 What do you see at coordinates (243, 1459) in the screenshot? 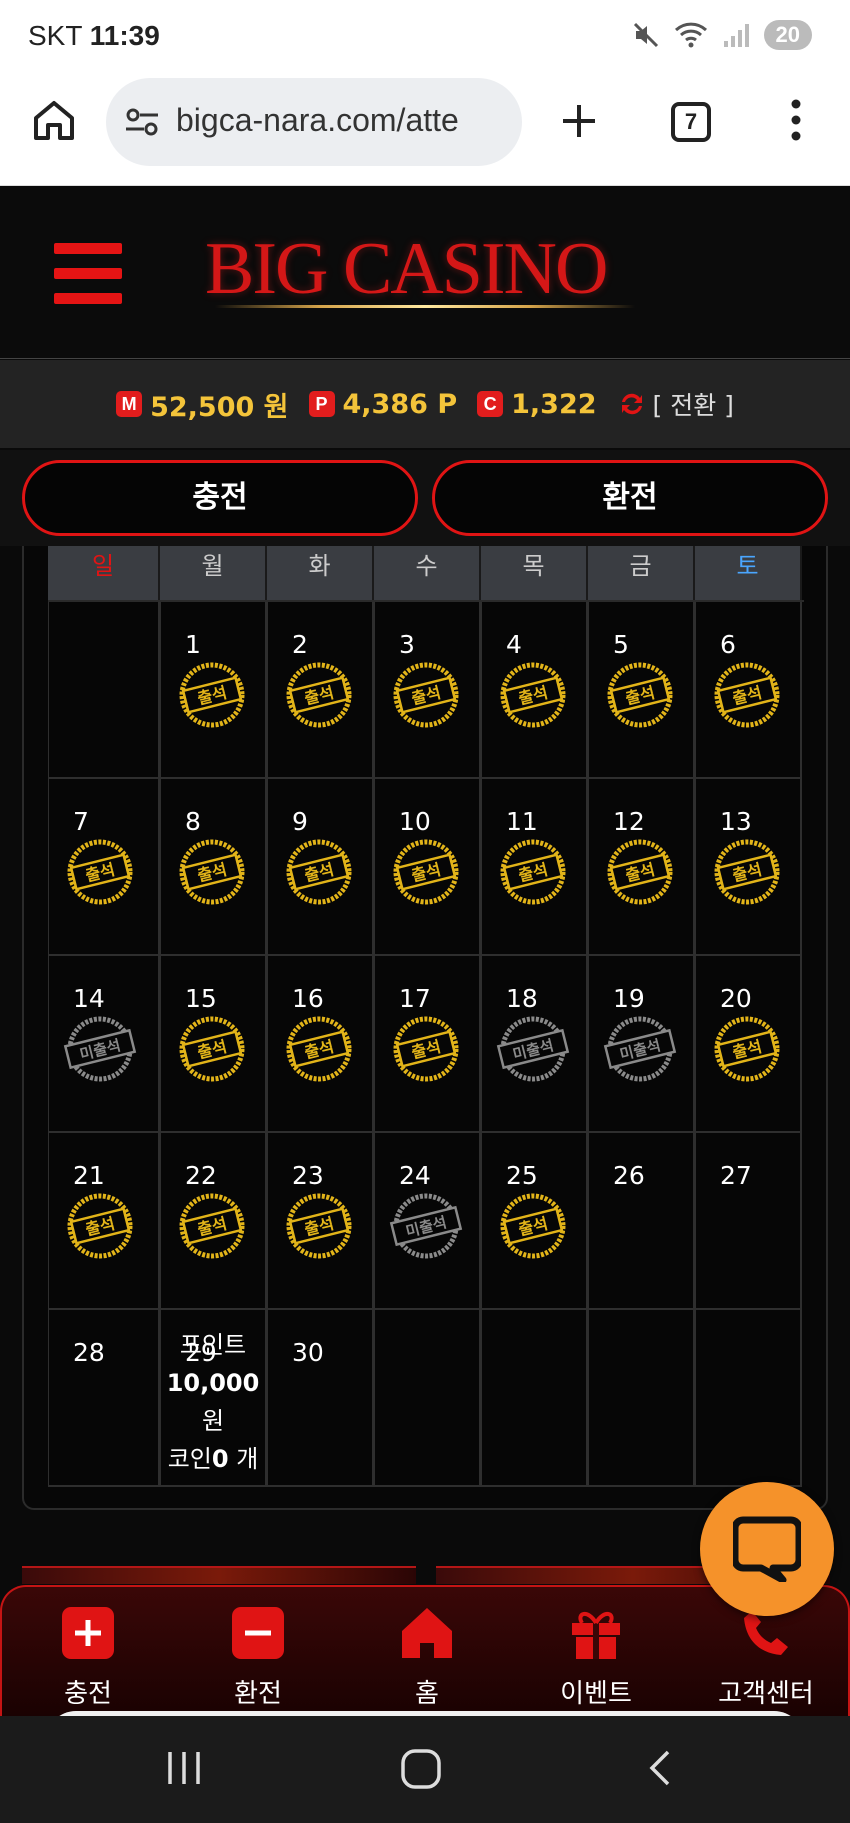
I see `reward-coin-unit: 개` at bounding box center [243, 1459].